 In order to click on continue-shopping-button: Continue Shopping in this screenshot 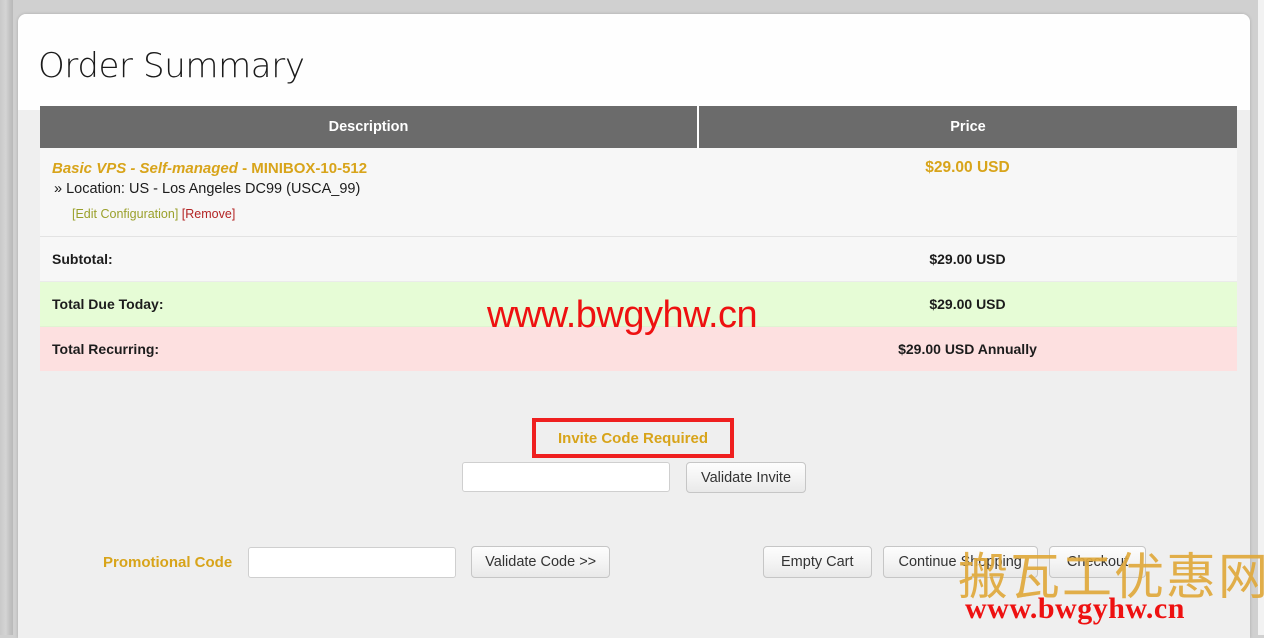, I will do `click(960, 562)`.